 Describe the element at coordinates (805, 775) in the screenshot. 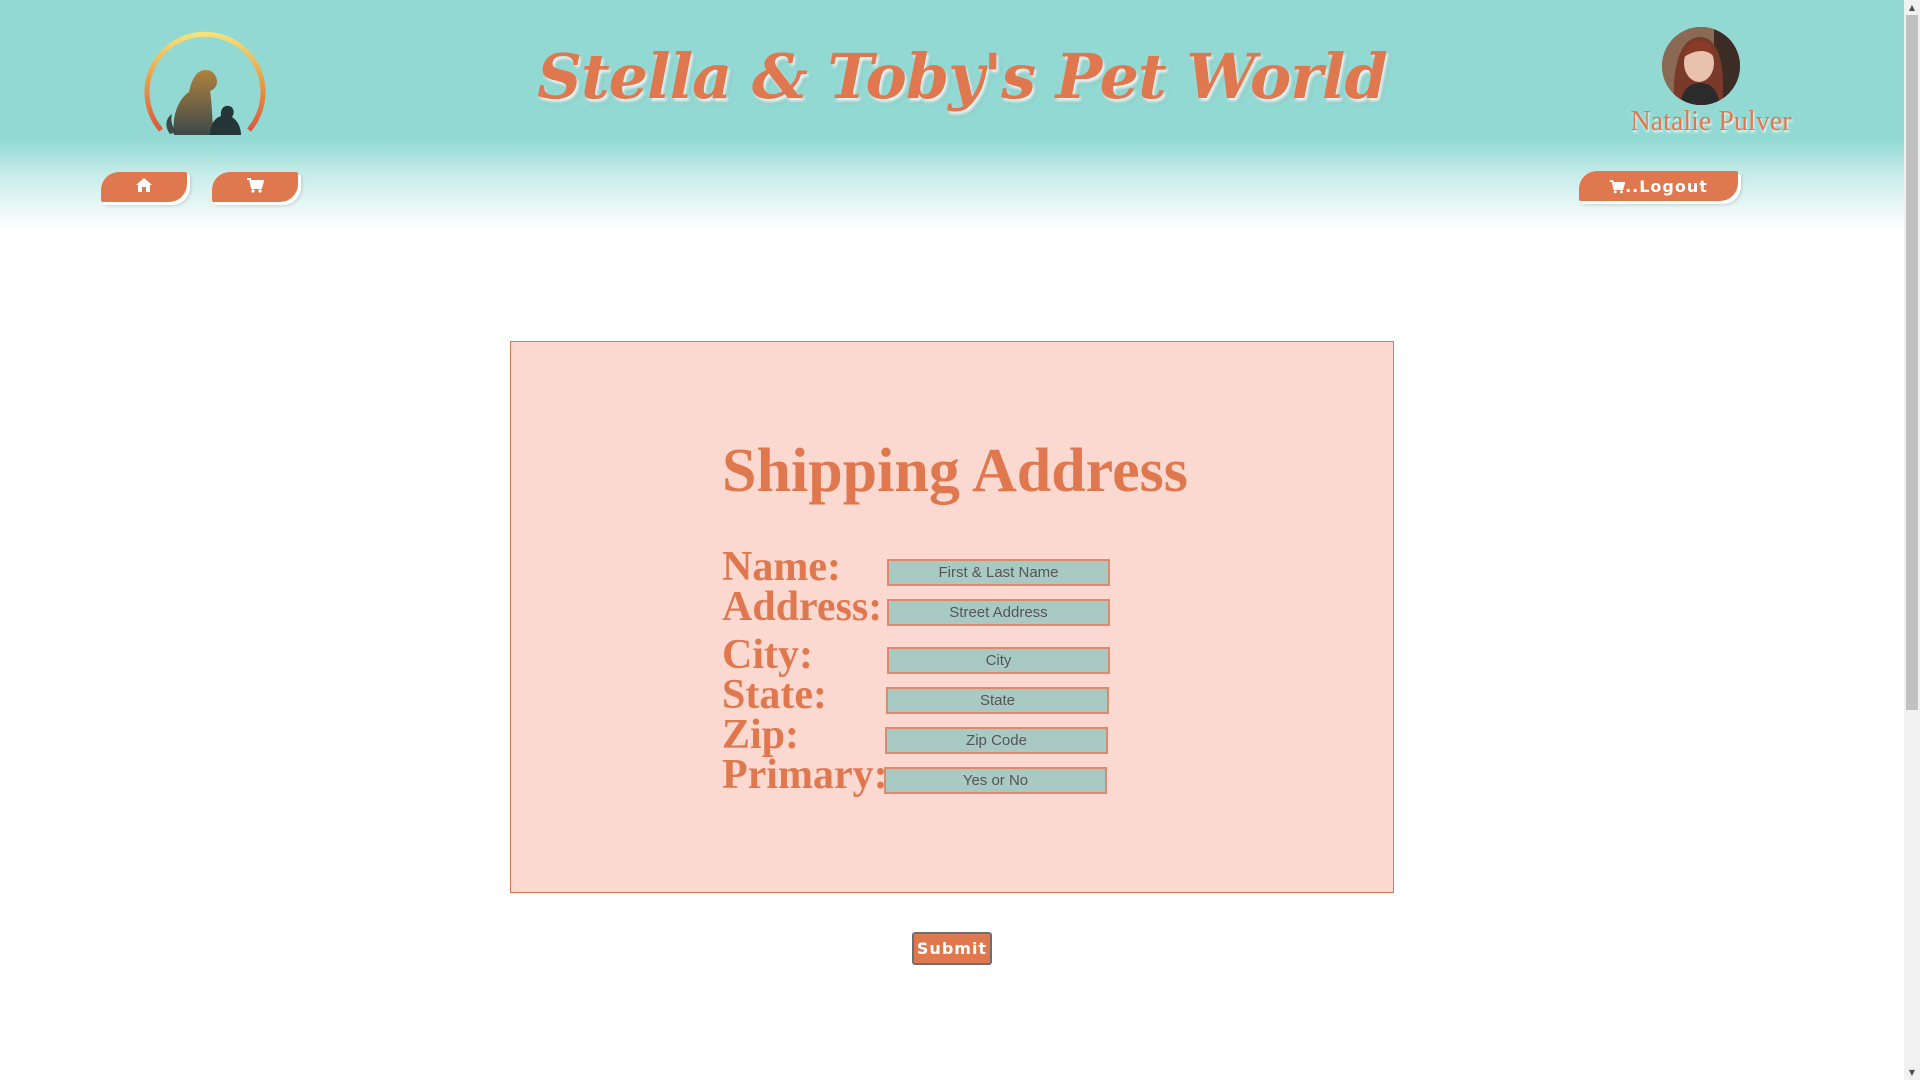

I see `primary-label: Primary:` at that location.